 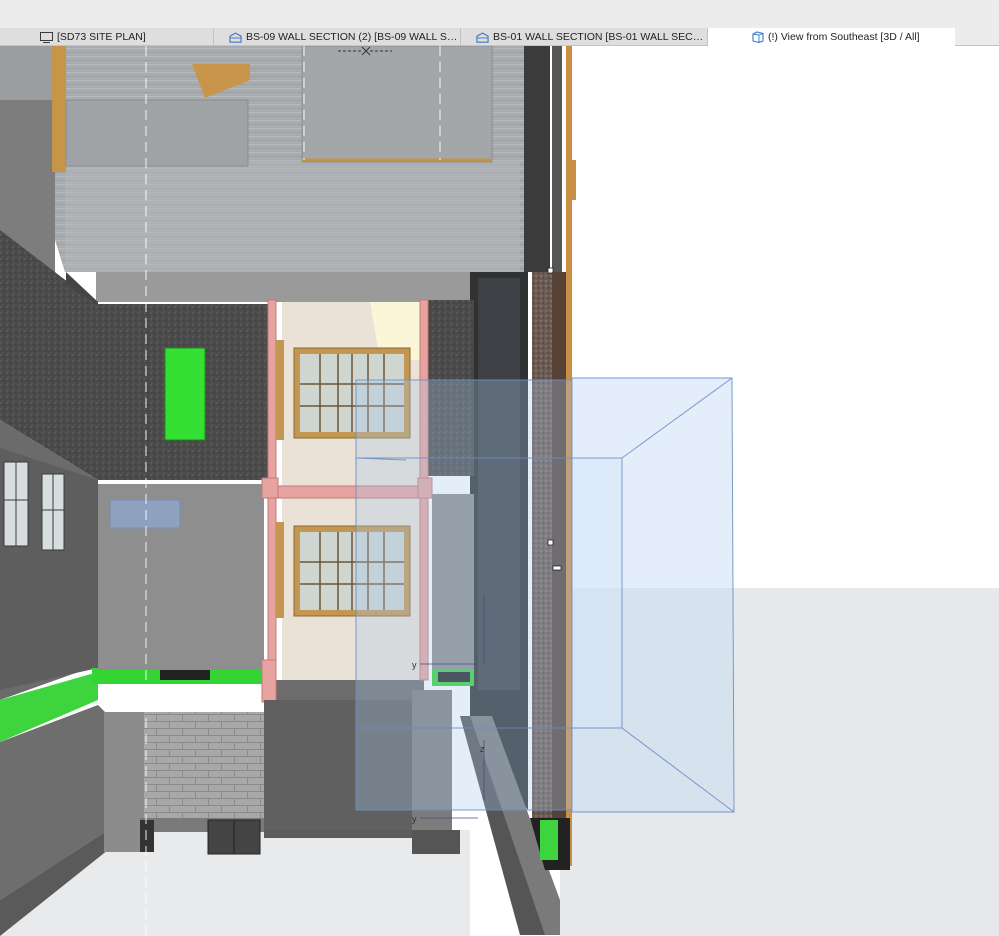 What do you see at coordinates (59, 109) in the screenshot?
I see `wood-fascia` at bounding box center [59, 109].